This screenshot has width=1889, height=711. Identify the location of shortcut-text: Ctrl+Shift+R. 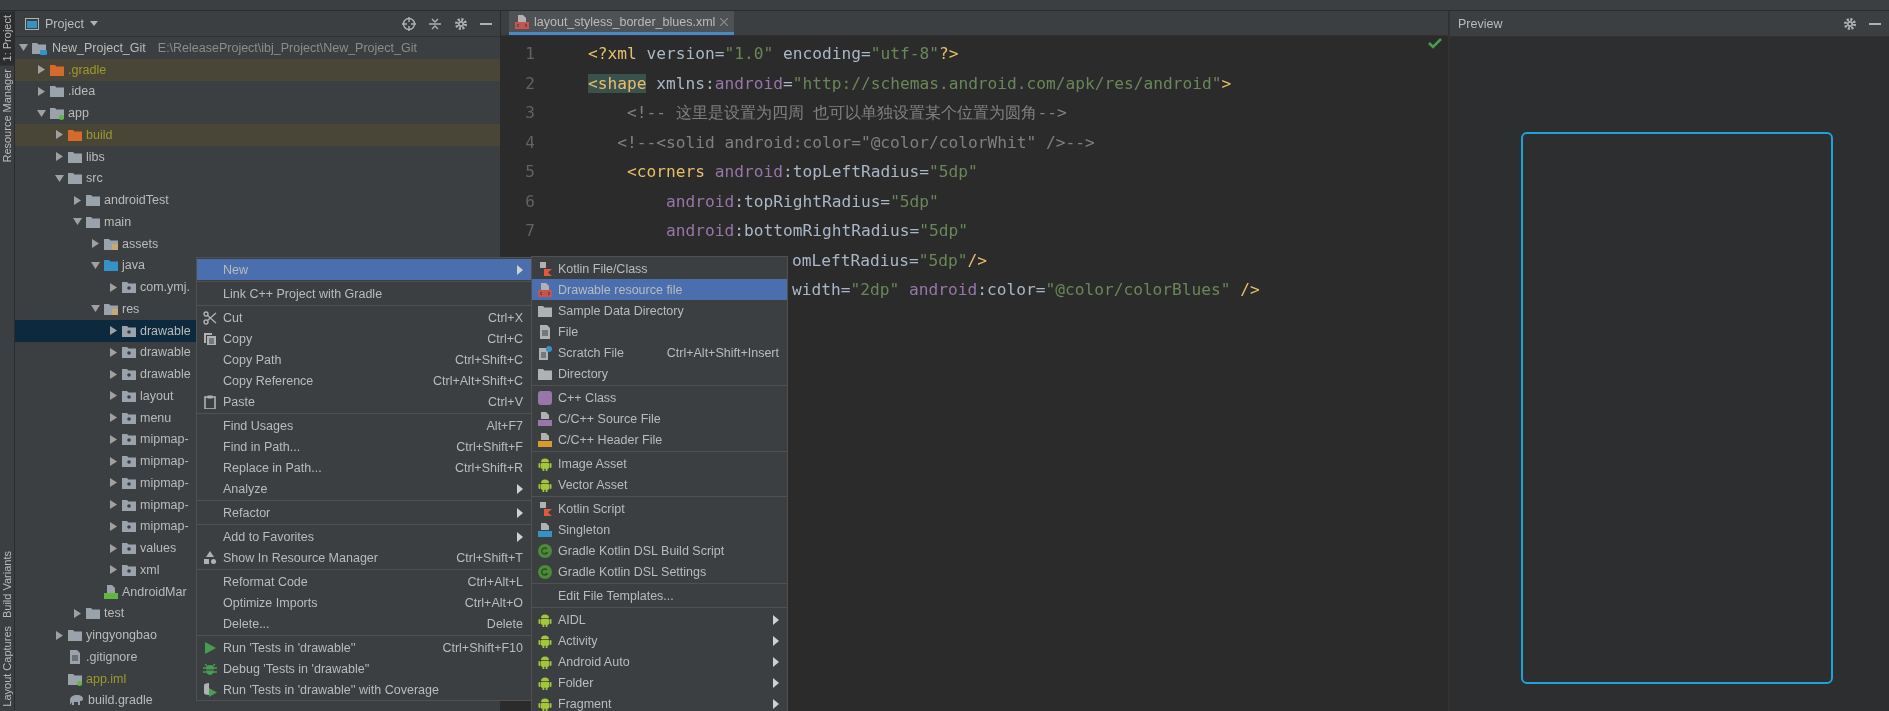
(488, 467).